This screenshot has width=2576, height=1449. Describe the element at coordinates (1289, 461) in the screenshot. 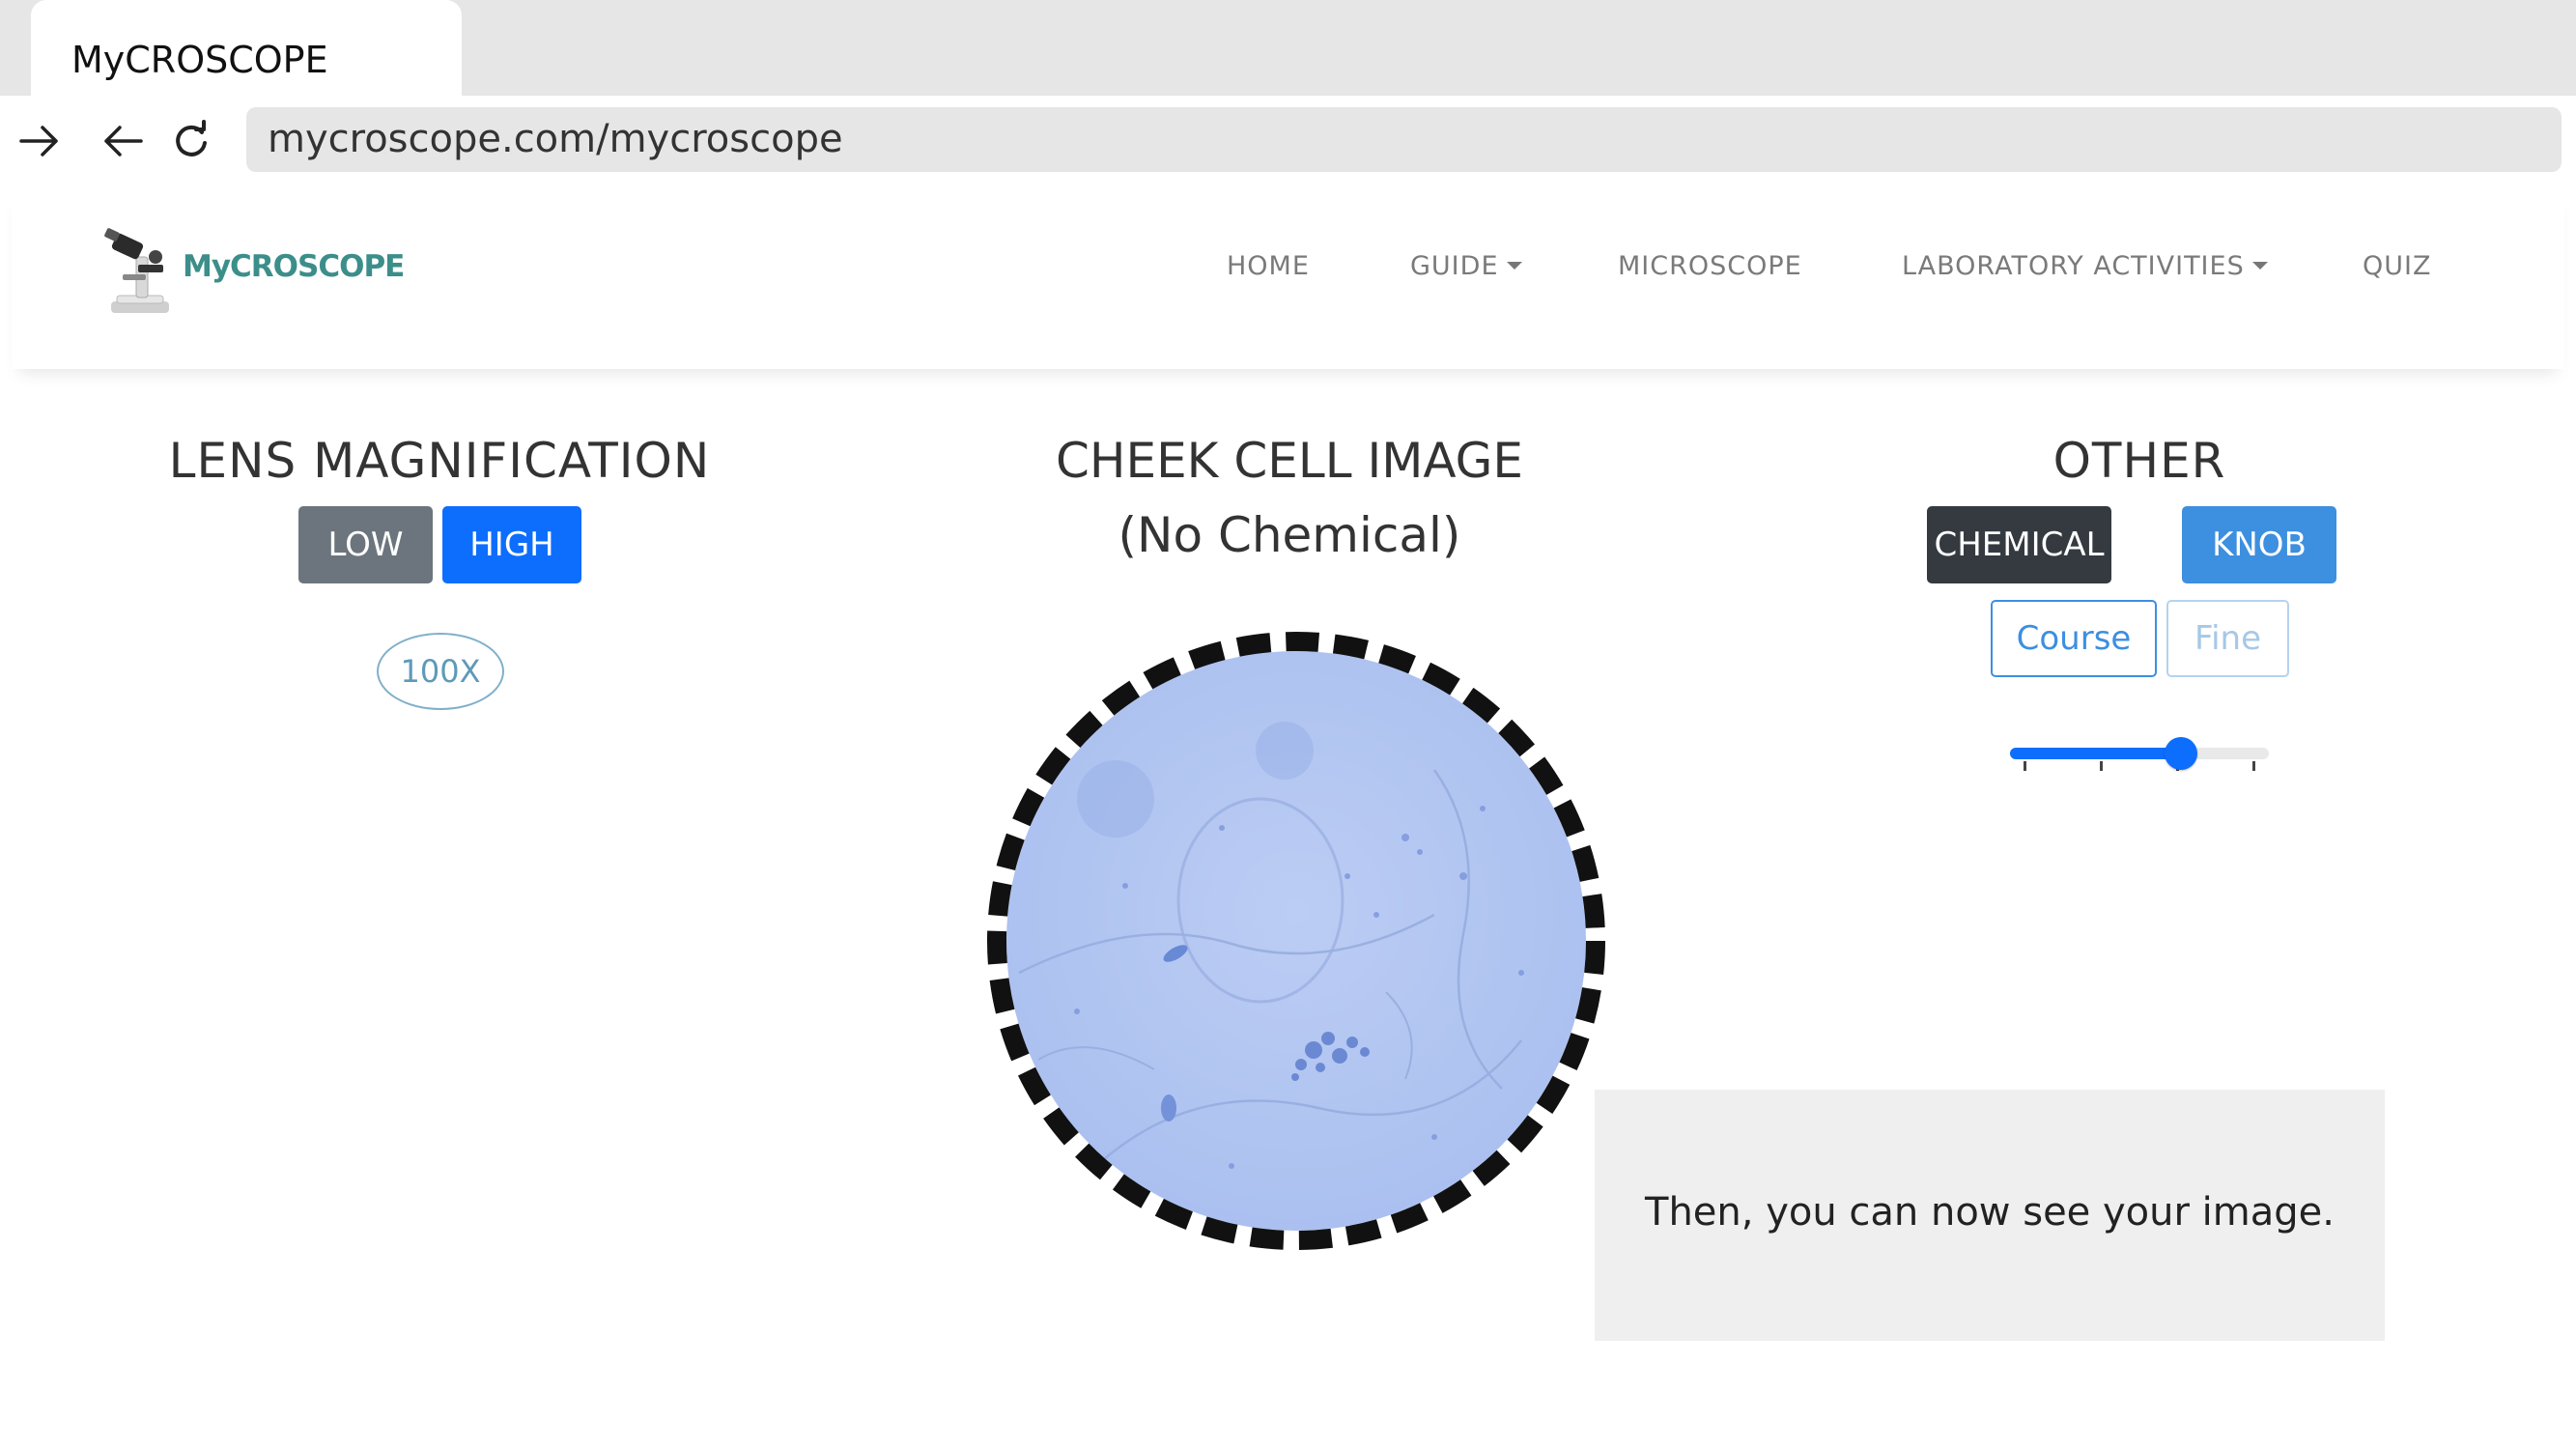

I see `cheek-cell-title: CHEEK CELL IMAGE` at that location.